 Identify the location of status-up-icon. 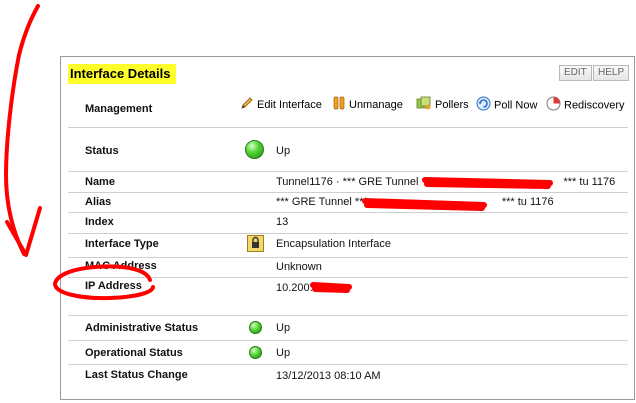
(254, 149).